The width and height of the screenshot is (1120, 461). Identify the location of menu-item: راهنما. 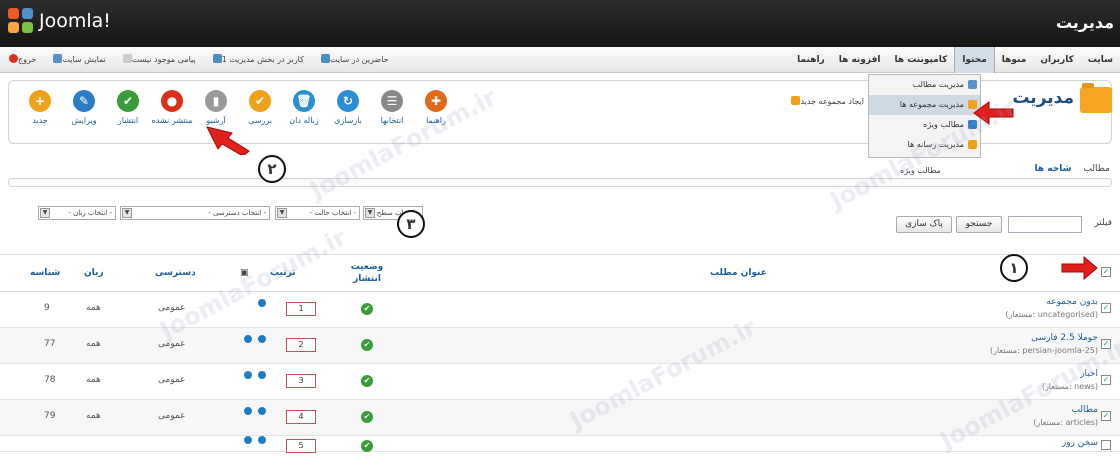
(811, 60).